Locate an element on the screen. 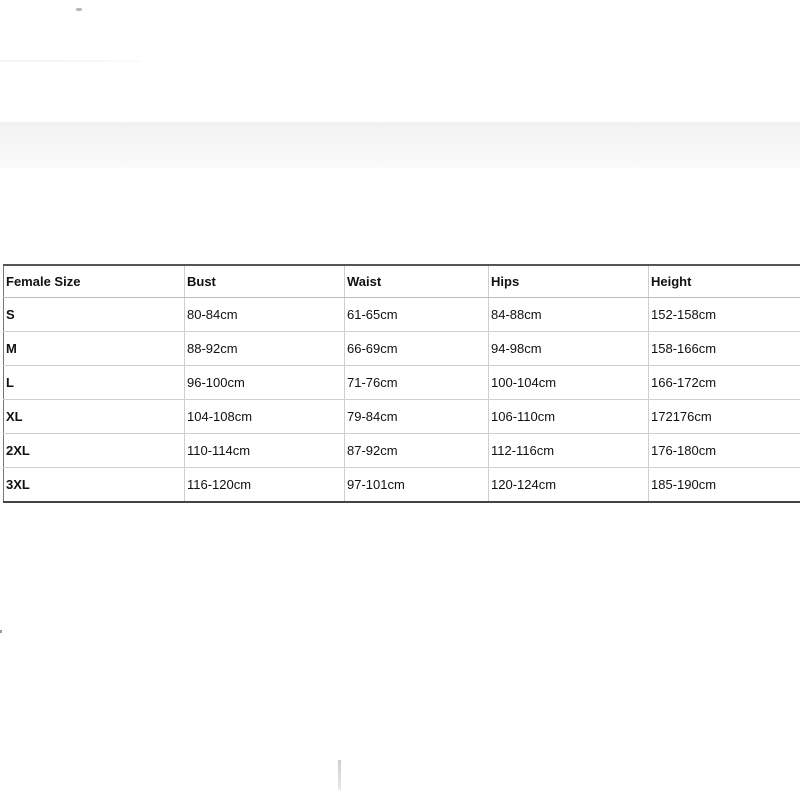 The image size is (800, 800). header-waist: Waist is located at coordinates (416, 281).